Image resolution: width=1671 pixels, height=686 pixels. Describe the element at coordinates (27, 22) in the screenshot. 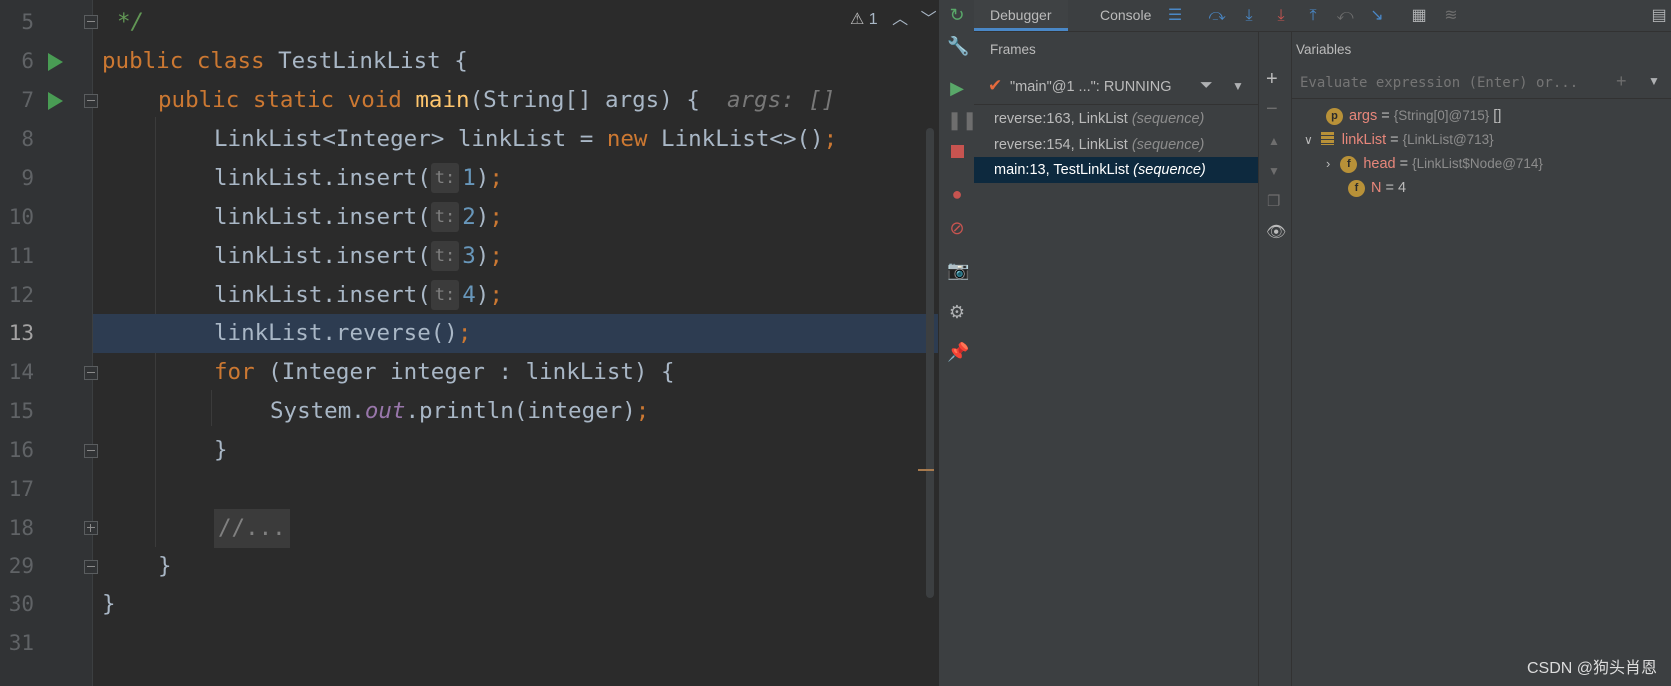

I see `line-number: 5` at that location.